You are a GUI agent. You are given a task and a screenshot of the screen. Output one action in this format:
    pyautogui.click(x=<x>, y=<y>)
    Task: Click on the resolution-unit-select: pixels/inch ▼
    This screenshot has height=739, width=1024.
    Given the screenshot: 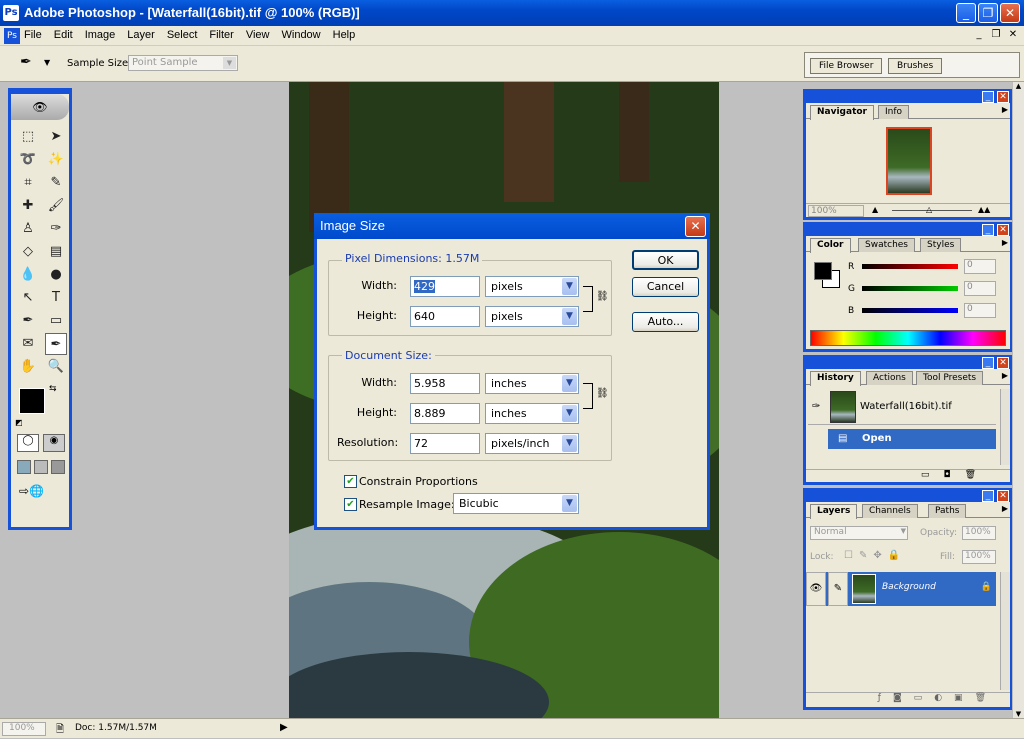 What is the action you would take?
    pyautogui.click(x=532, y=443)
    